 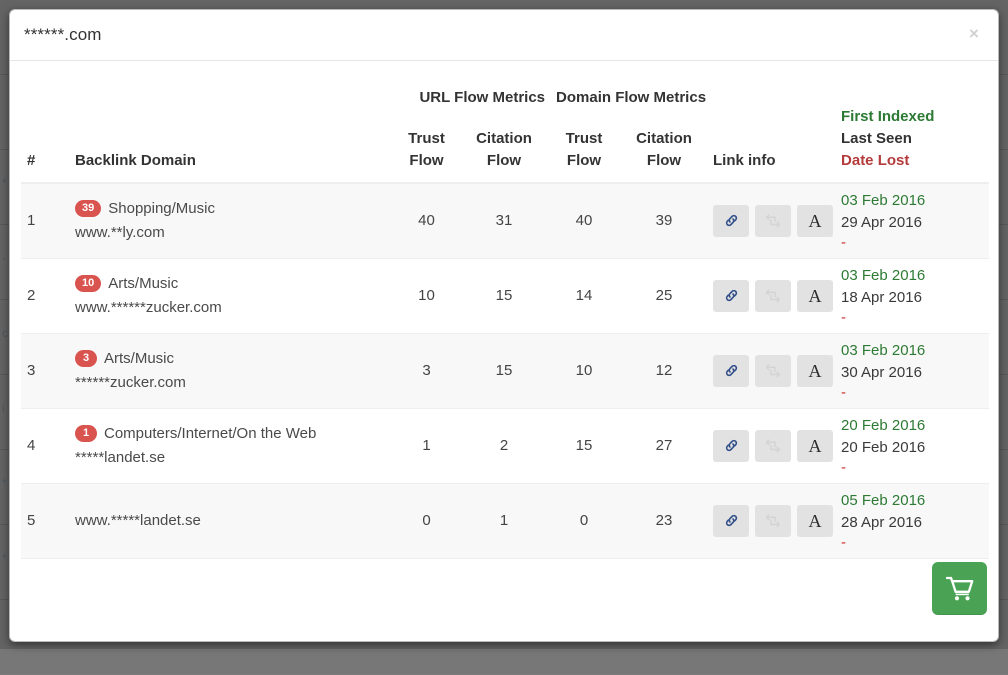 What do you see at coordinates (584, 370) in the screenshot?
I see `domain-trust-flow-value: 10` at bounding box center [584, 370].